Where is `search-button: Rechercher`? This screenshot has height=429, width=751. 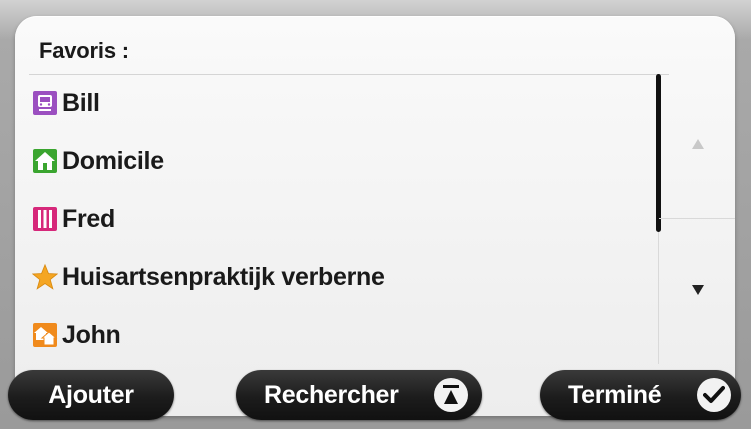 search-button: Rechercher is located at coordinates (359, 395).